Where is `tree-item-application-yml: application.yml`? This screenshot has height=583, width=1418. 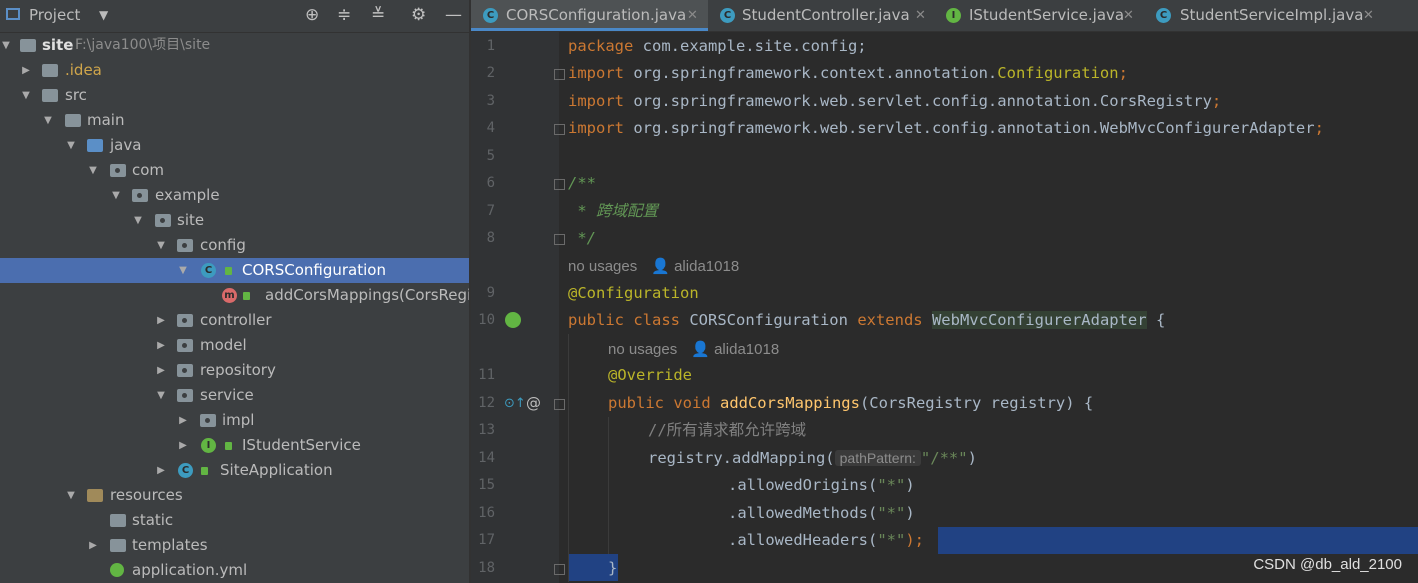 tree-item-application-yml: application.yml is located at coordinates (234, 570).